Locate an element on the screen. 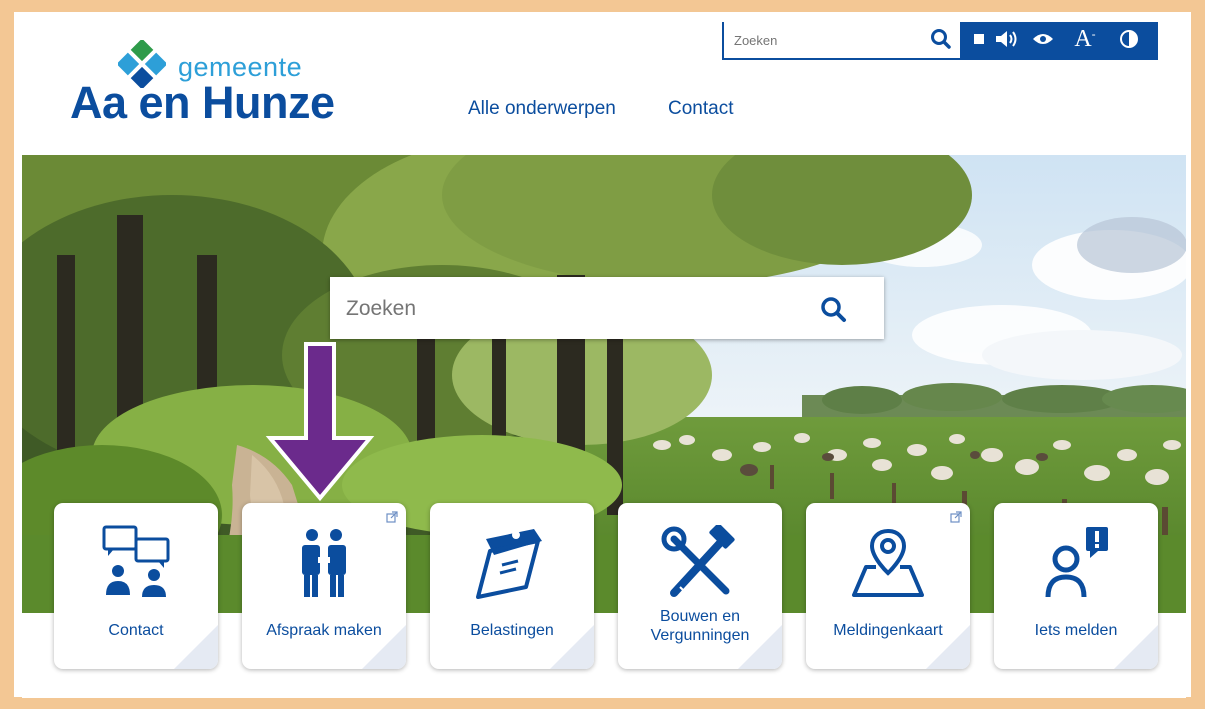  tile-belastingen: Belastingen is located at coordinates (512, 586).